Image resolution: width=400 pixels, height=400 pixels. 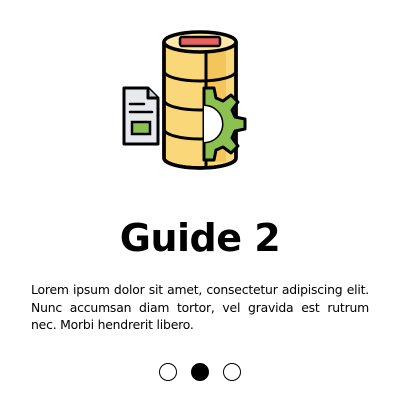 I want to click on page-indicator, so click(x=200, y=372).